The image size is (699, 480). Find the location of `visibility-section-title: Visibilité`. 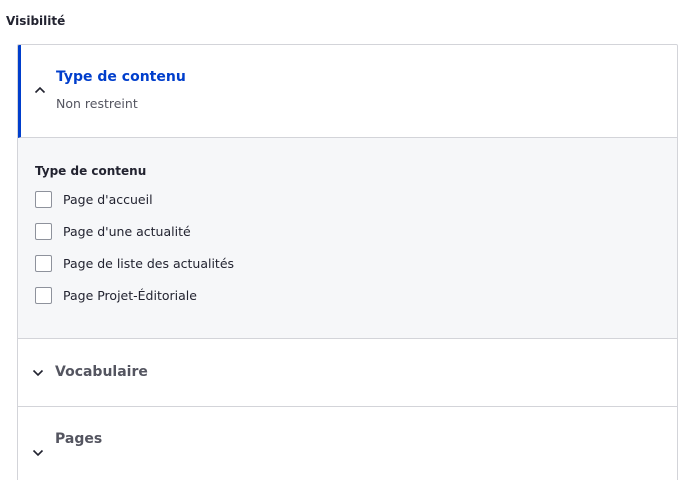

visibility-section-title: Visibilité is located at coordinates (36, 21).